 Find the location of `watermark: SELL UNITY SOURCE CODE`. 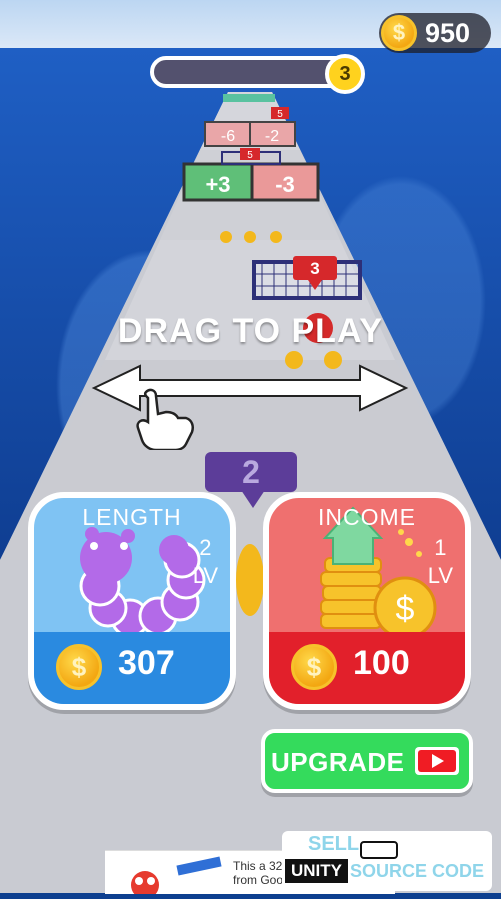

watermark: SELL UNITY SOURCE CODE is located at coordinates (387, 861).